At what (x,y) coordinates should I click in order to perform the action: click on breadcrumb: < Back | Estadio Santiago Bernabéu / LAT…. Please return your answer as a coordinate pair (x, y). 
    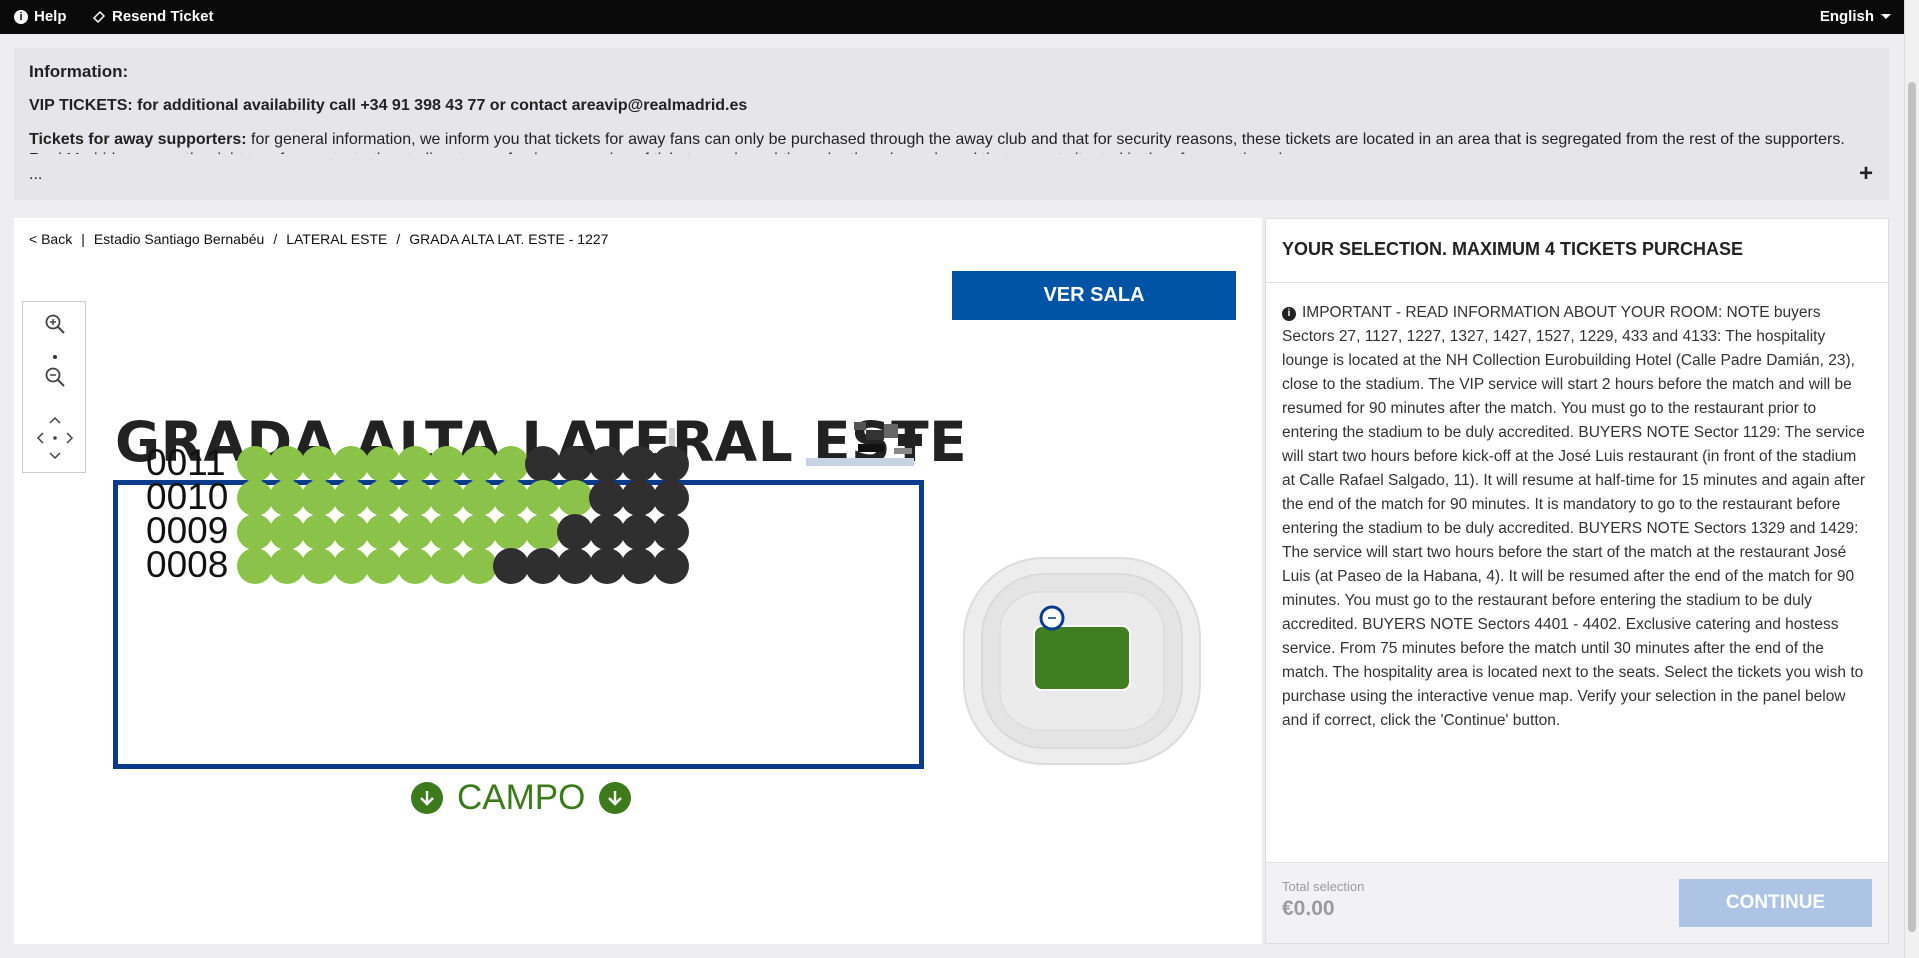
    Looking at the image, I should click on (318, 239).